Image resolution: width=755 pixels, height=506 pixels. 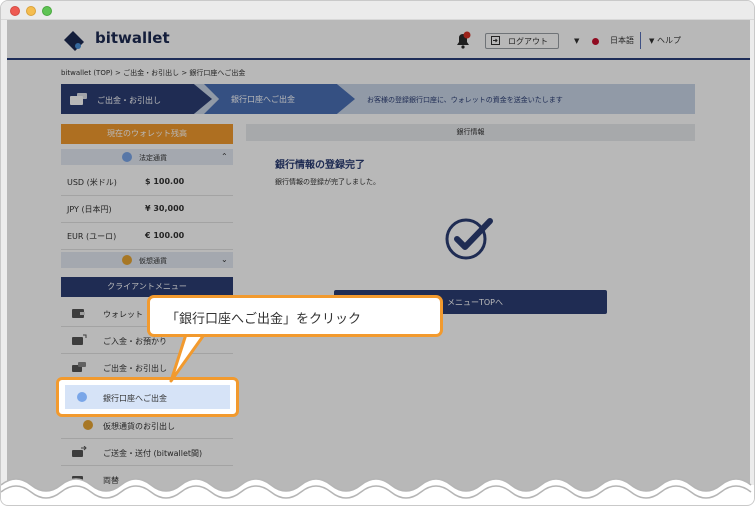 I want to click on torn-edge-decoration, so click(x=377, y=491).